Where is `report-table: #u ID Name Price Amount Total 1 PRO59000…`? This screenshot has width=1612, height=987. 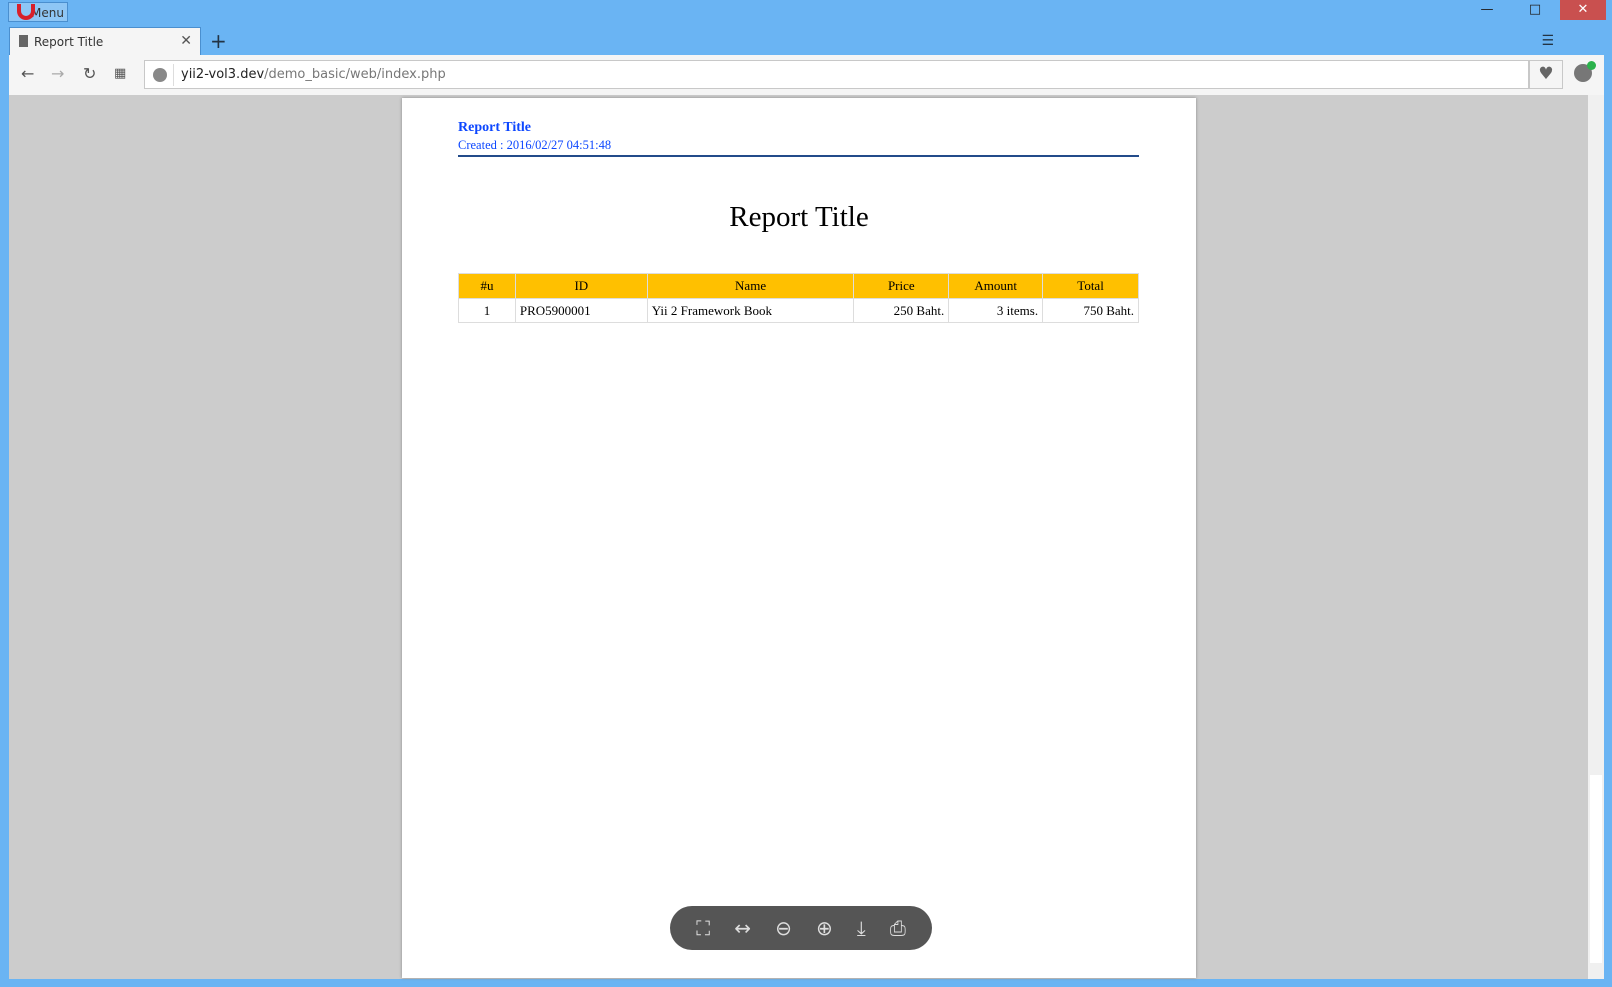
report-table: #u ID Name Price Amount Total 1 PRO59000… is located at coordinates (798, 298).